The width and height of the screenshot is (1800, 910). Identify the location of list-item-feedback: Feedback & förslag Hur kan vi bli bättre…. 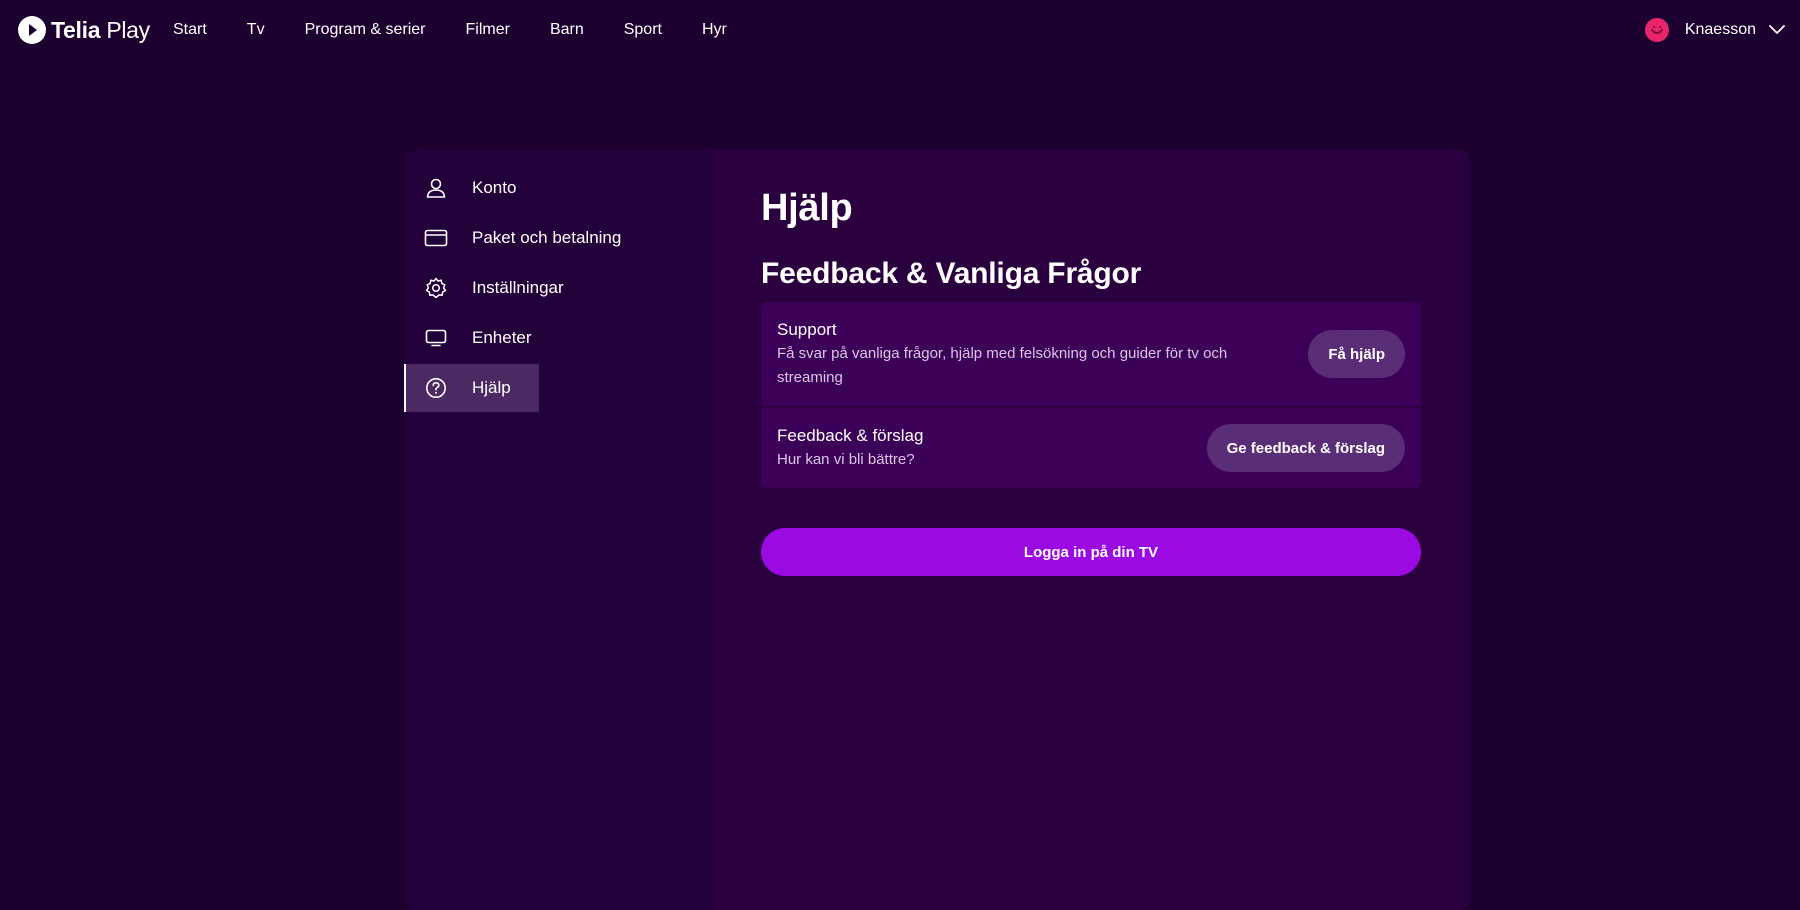
(1091, 448).